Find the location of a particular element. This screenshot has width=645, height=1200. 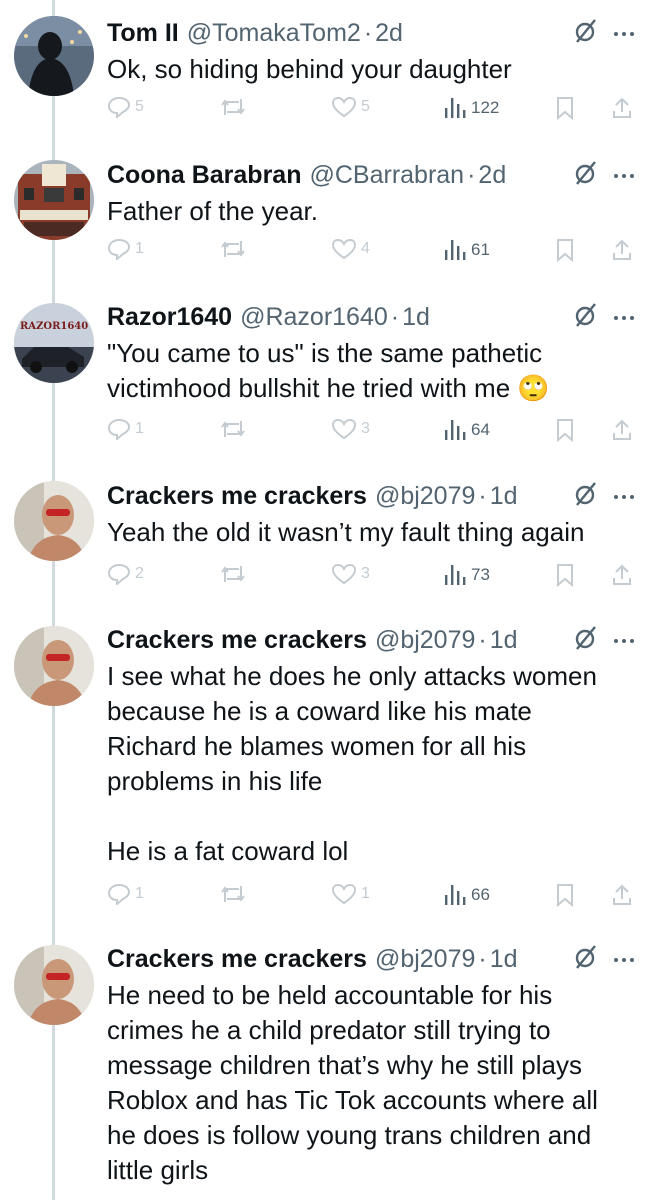

tweet-actions: 5 5 122 is located at coordinates (371, 110).